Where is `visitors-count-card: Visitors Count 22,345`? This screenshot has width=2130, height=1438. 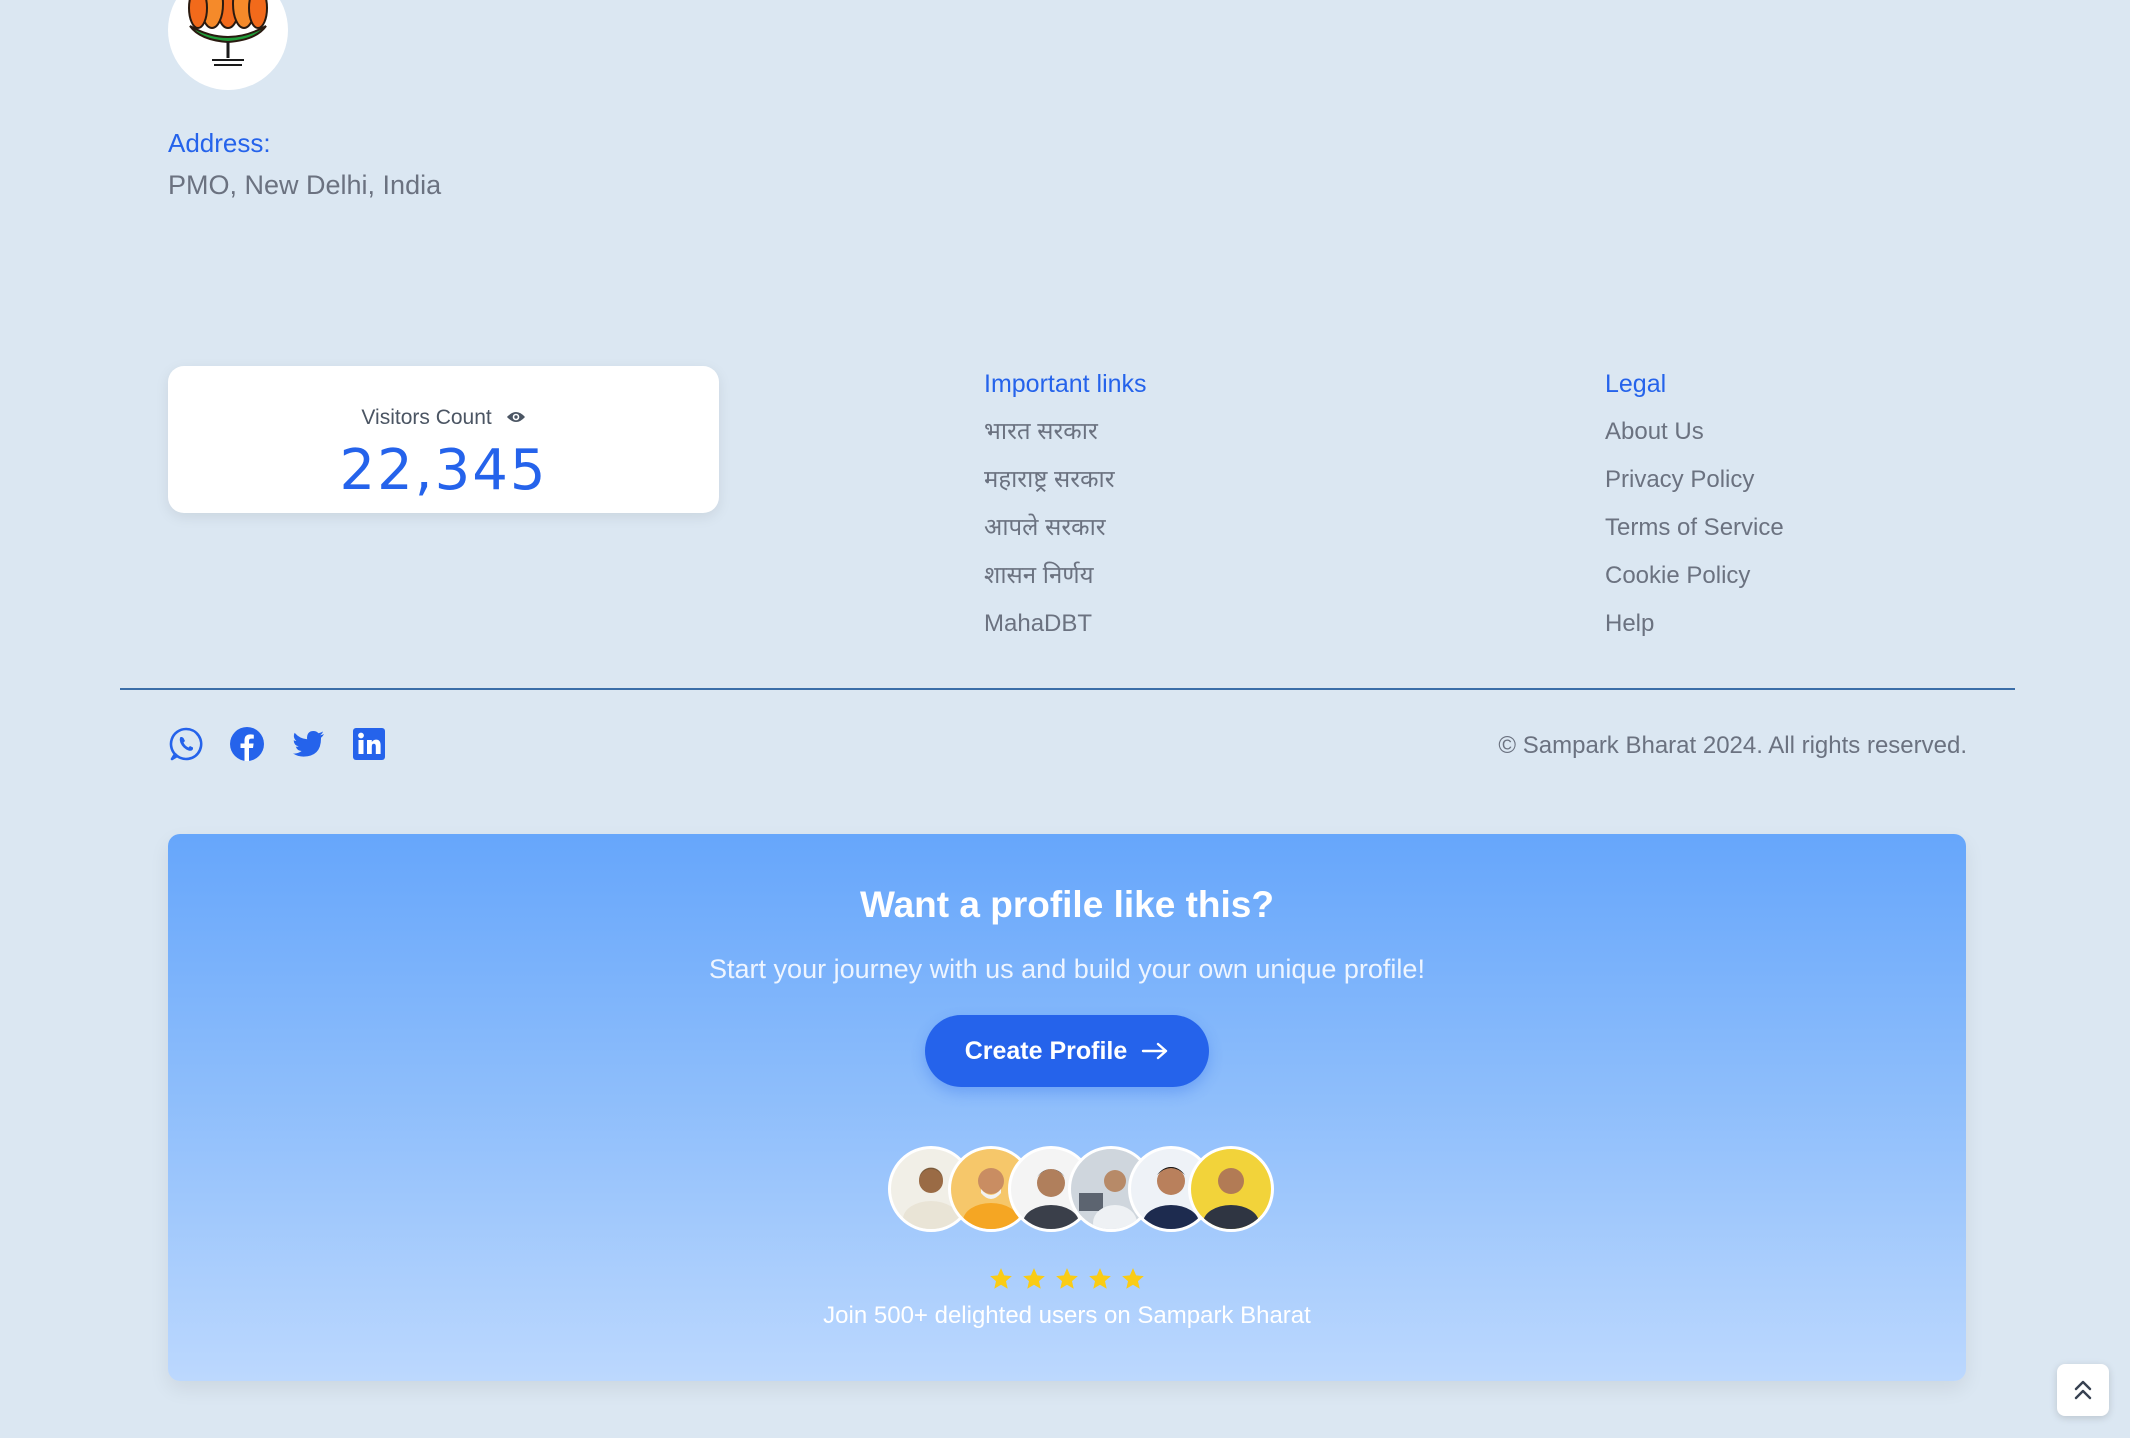
visitors-count-card: Visitors Count 22,345 is located at coordinates (443, 439).